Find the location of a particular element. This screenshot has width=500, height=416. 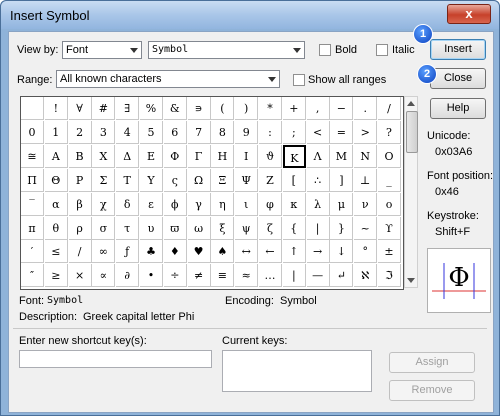

symbol-cell: γ is located at coordinates (199, 204).